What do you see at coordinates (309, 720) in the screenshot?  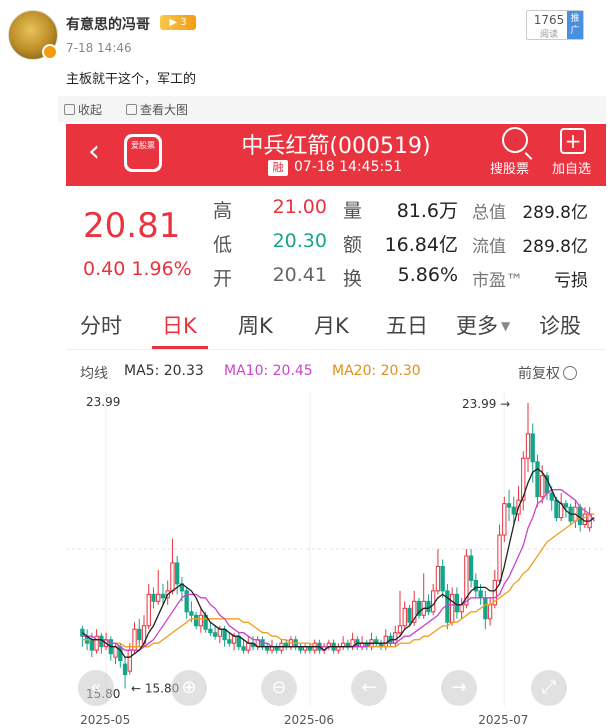 I see `x-axis-label: 2025-06` at bounding box center [309, 720].